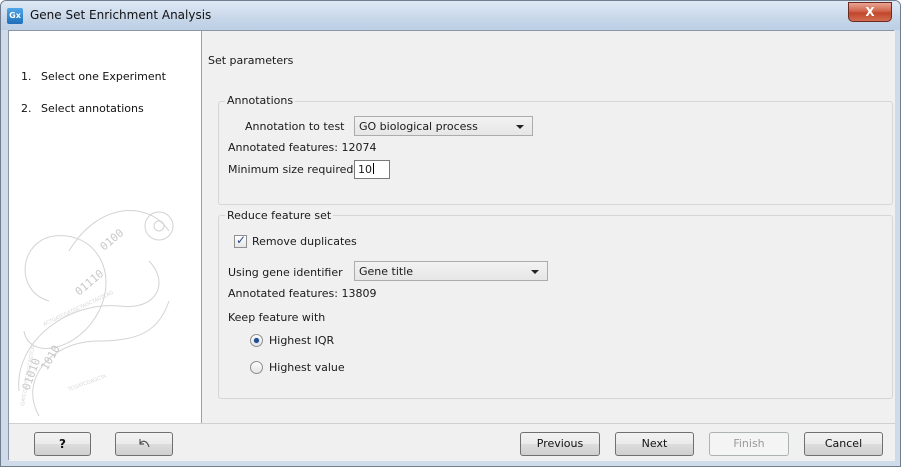  I want to click on highest-value-radio, so click(256, 367).